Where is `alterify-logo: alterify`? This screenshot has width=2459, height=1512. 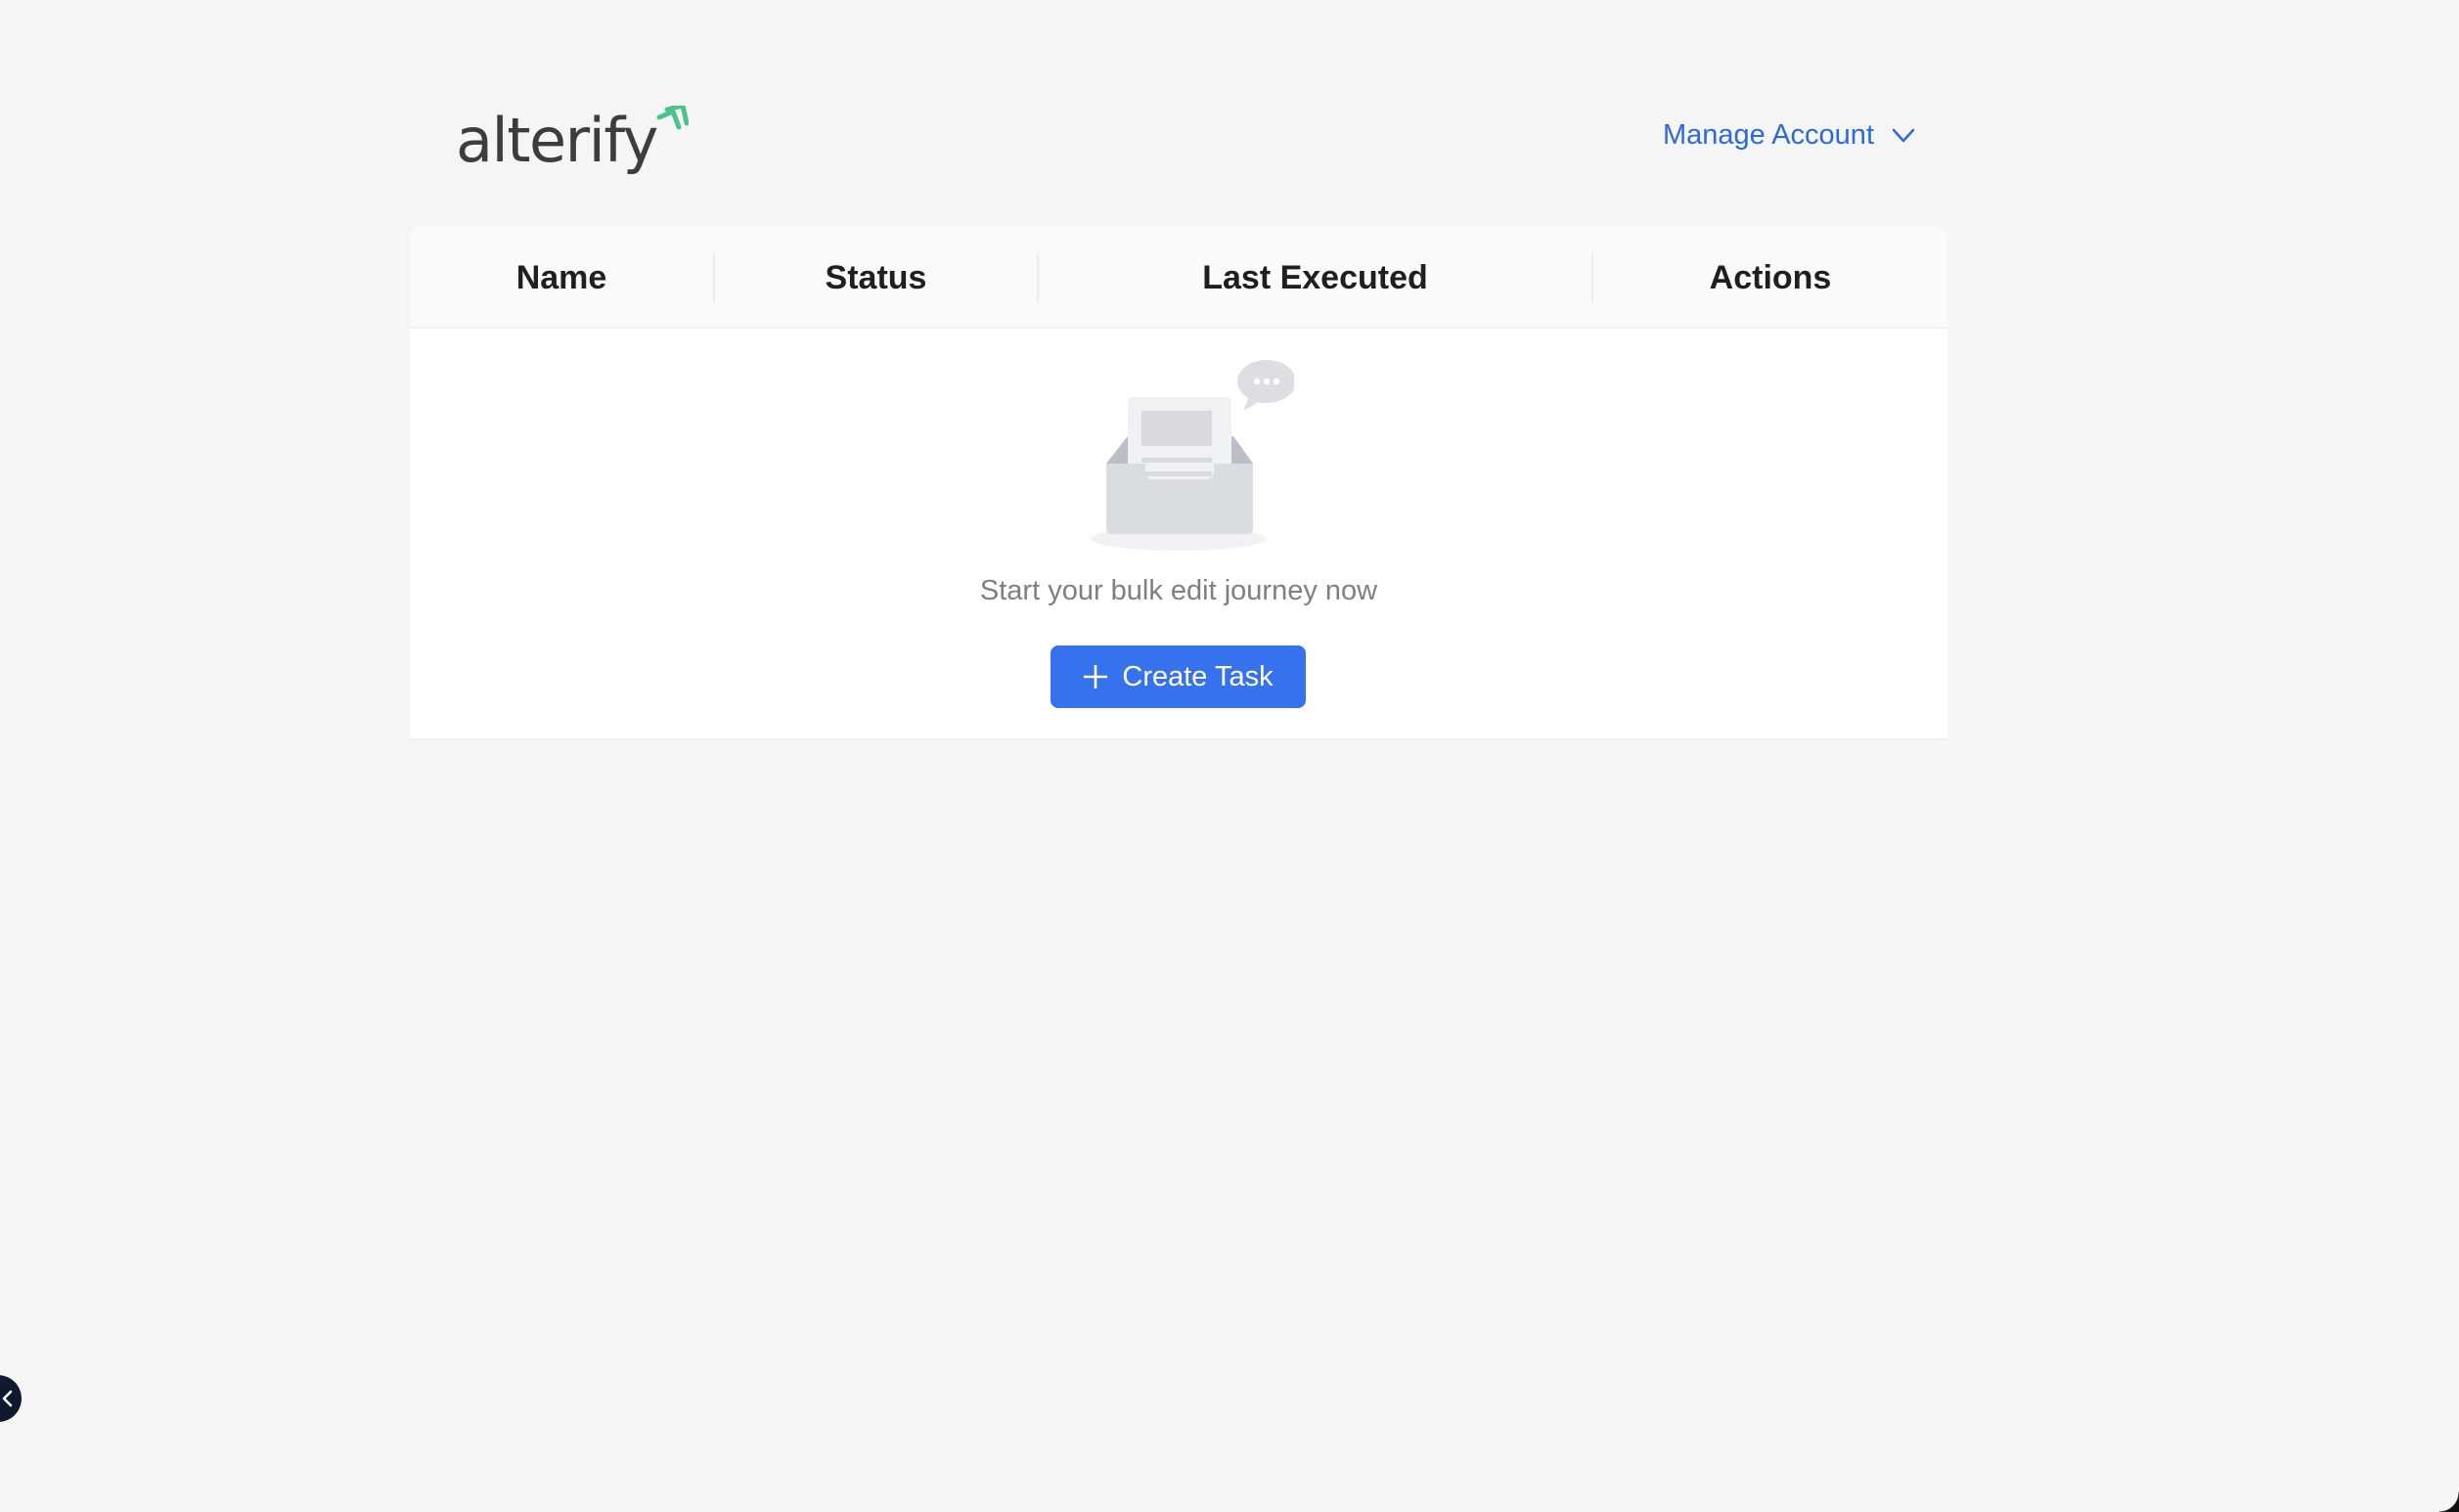
alterify-logo: alterify is located at coordinates (572, 140).